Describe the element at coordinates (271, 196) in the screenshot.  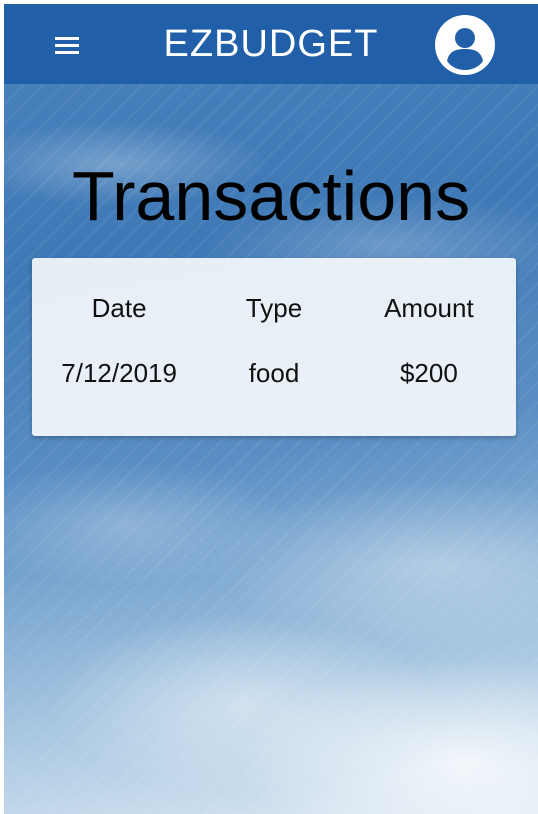
I see `page-title: Transactions` at that location.